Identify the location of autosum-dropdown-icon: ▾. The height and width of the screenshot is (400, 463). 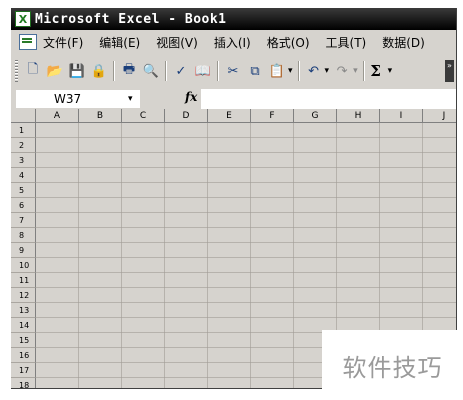
(390, 71).